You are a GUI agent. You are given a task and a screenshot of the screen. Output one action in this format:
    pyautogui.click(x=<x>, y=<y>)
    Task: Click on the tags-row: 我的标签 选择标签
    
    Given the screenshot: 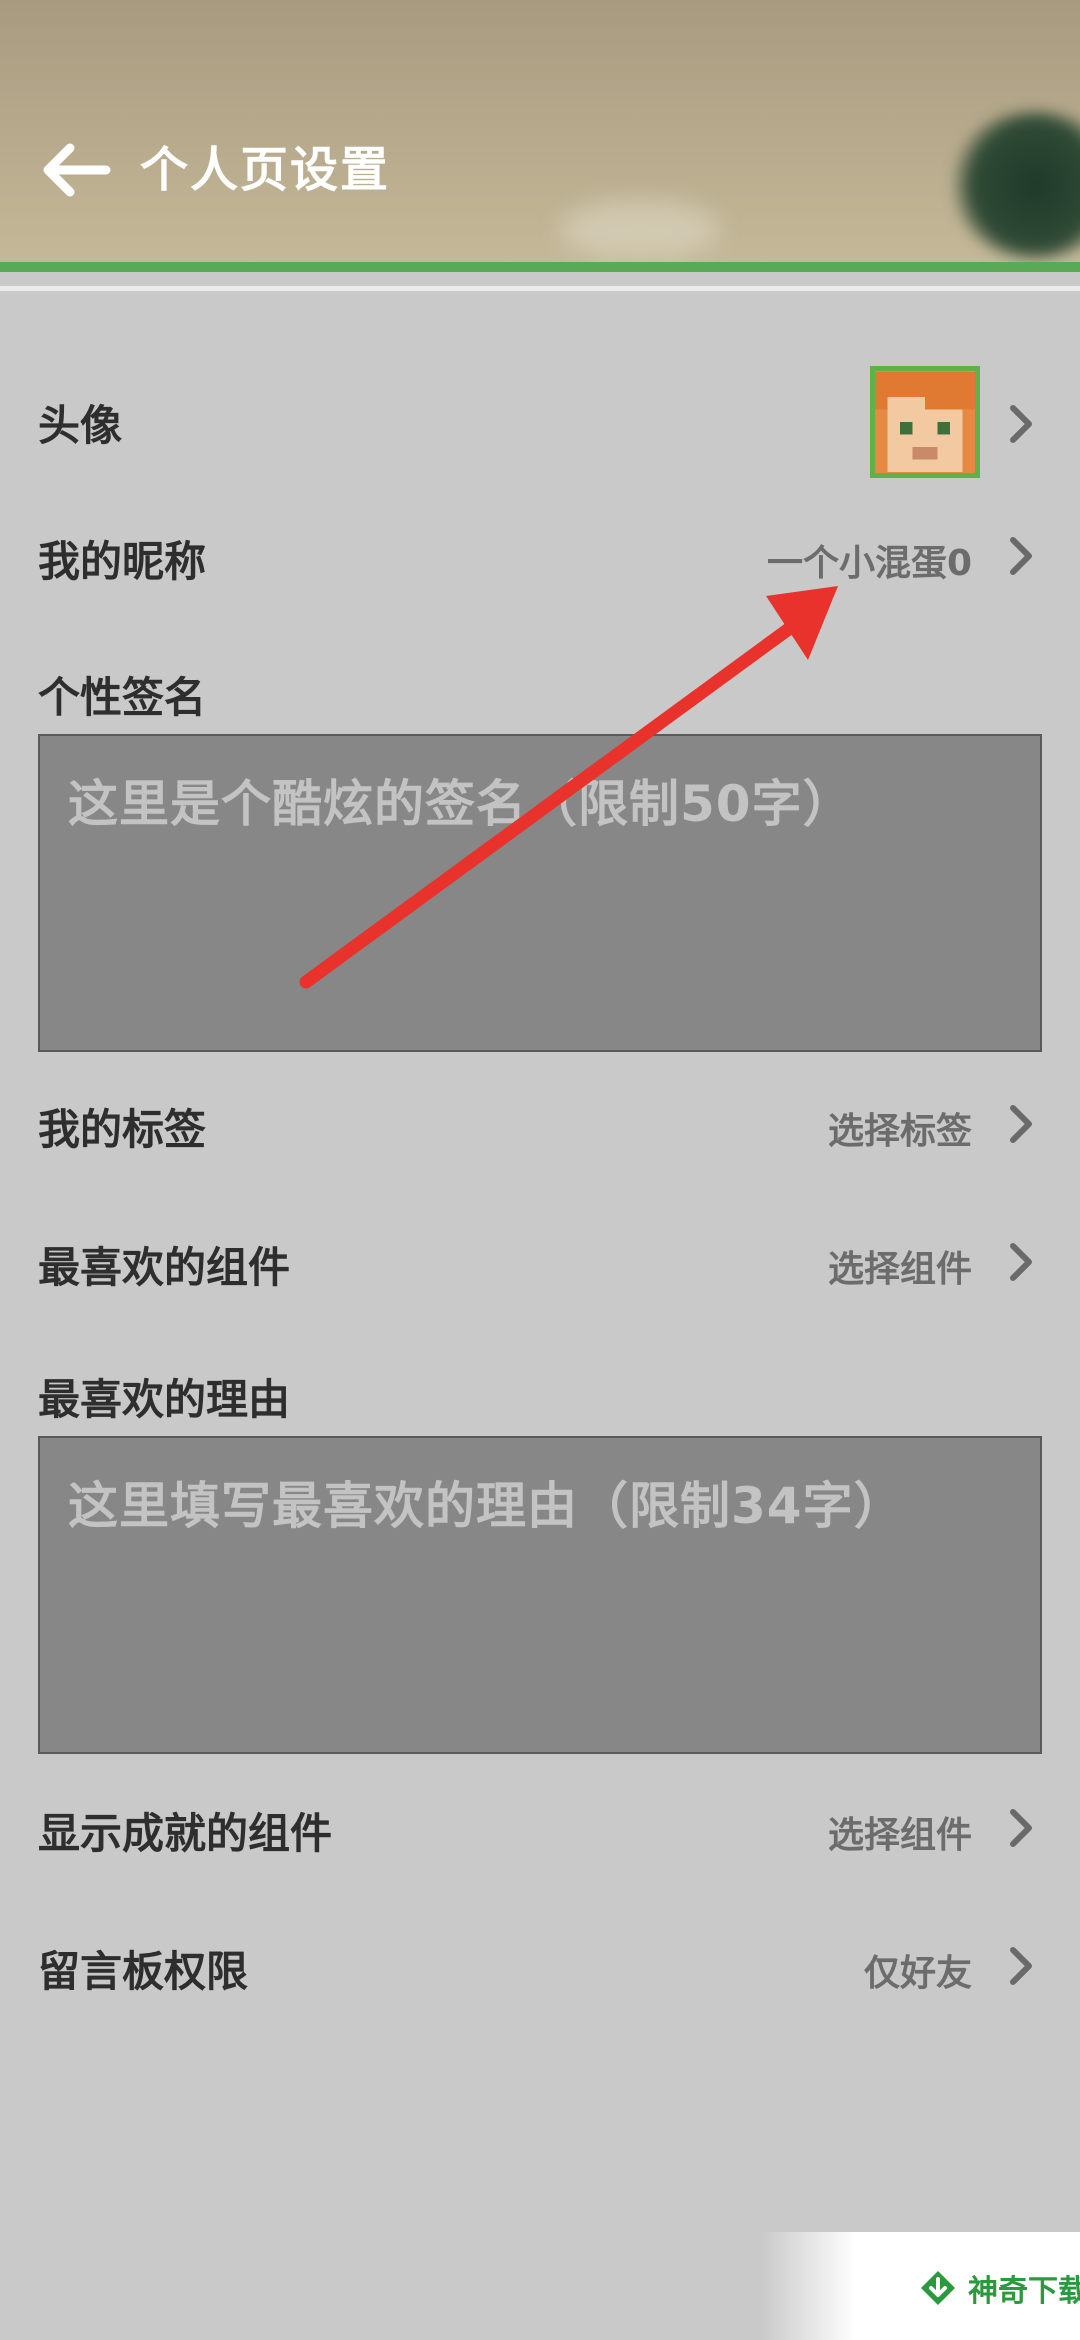 What is the action you would take?
    pyautogui.click(x=540, y=1123)
    